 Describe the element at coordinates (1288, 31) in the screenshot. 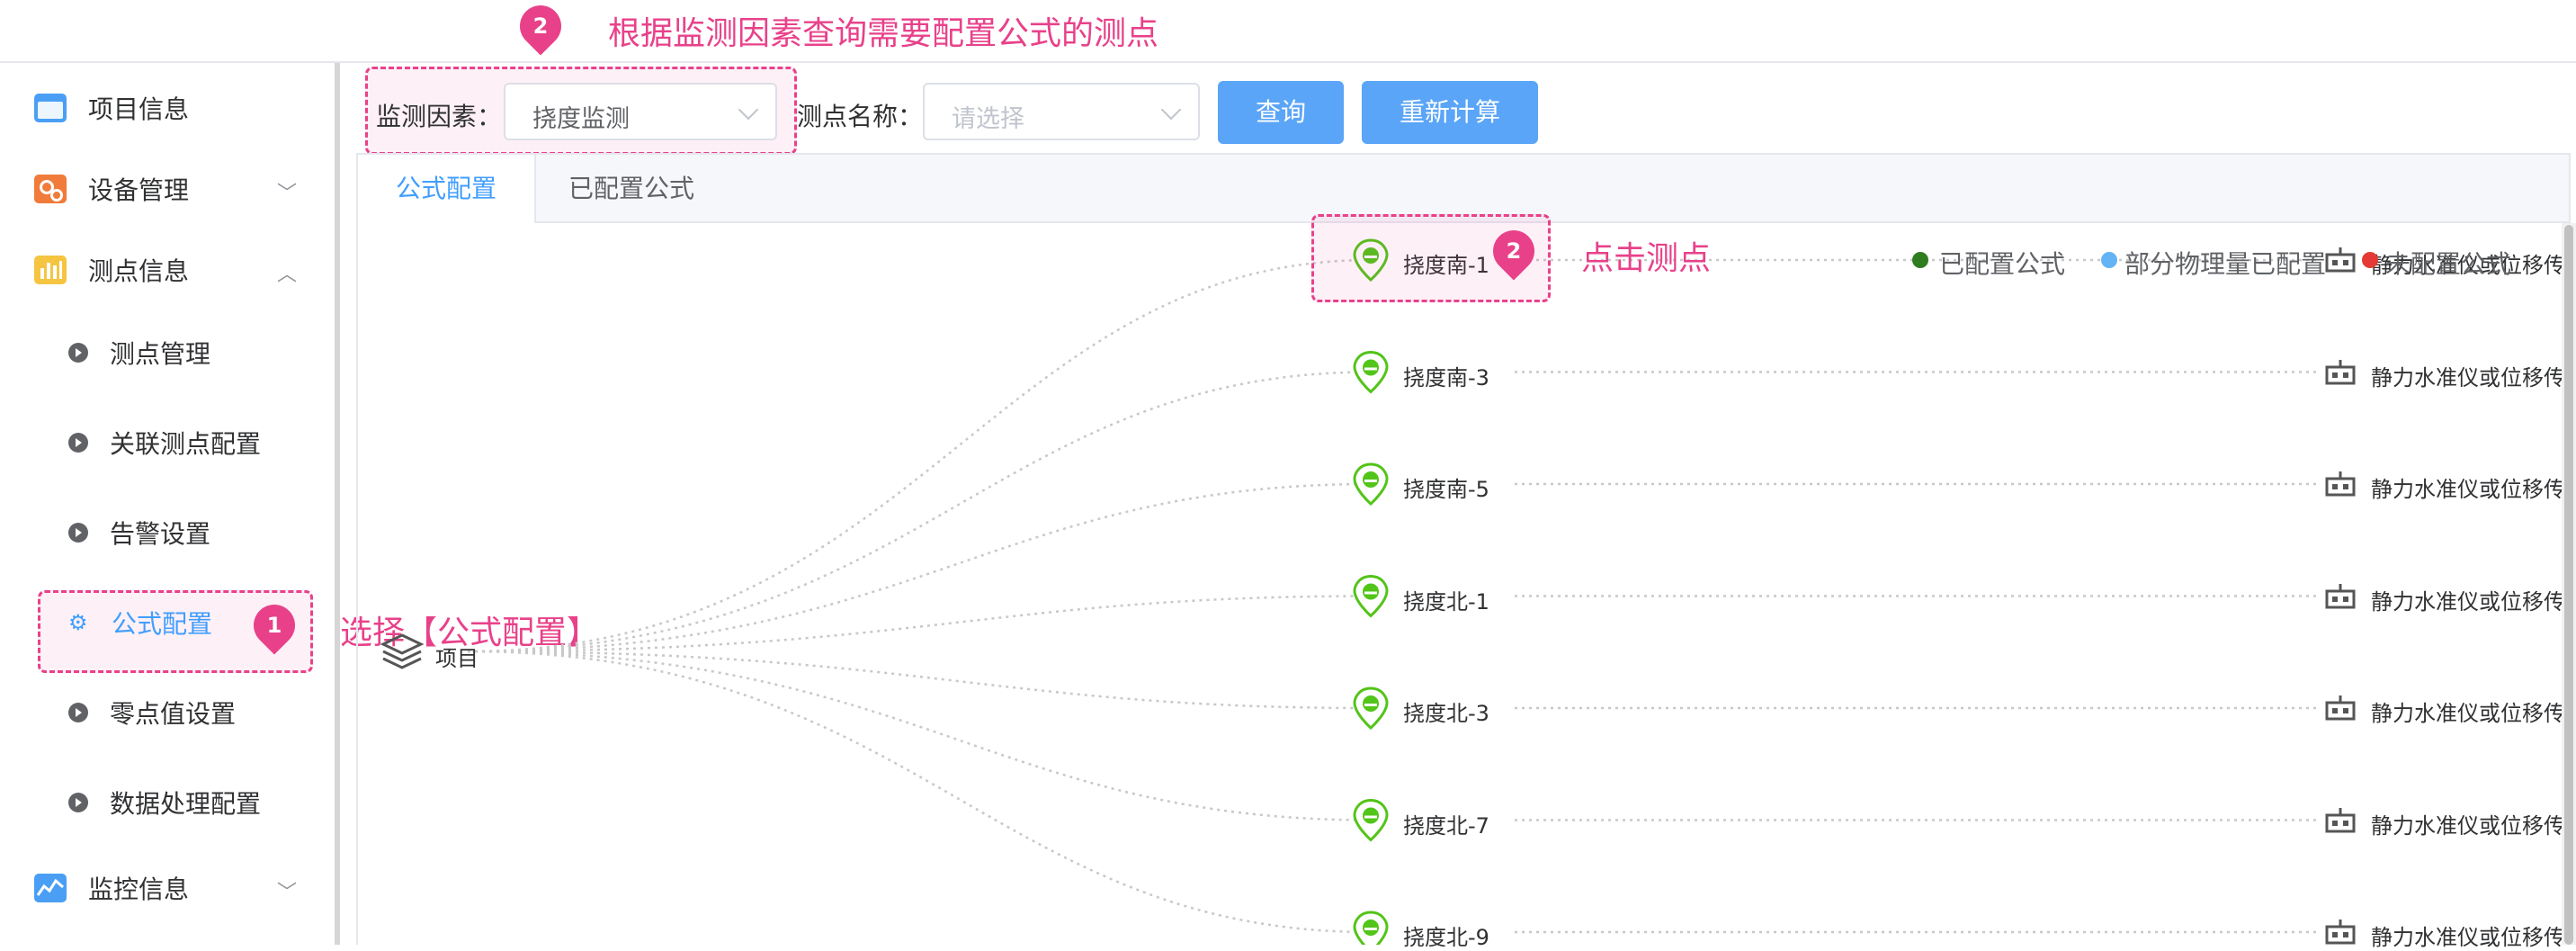

I see `top-annotation-bar: 2 根据监测因素查询需要配置公式的测点` at that location.